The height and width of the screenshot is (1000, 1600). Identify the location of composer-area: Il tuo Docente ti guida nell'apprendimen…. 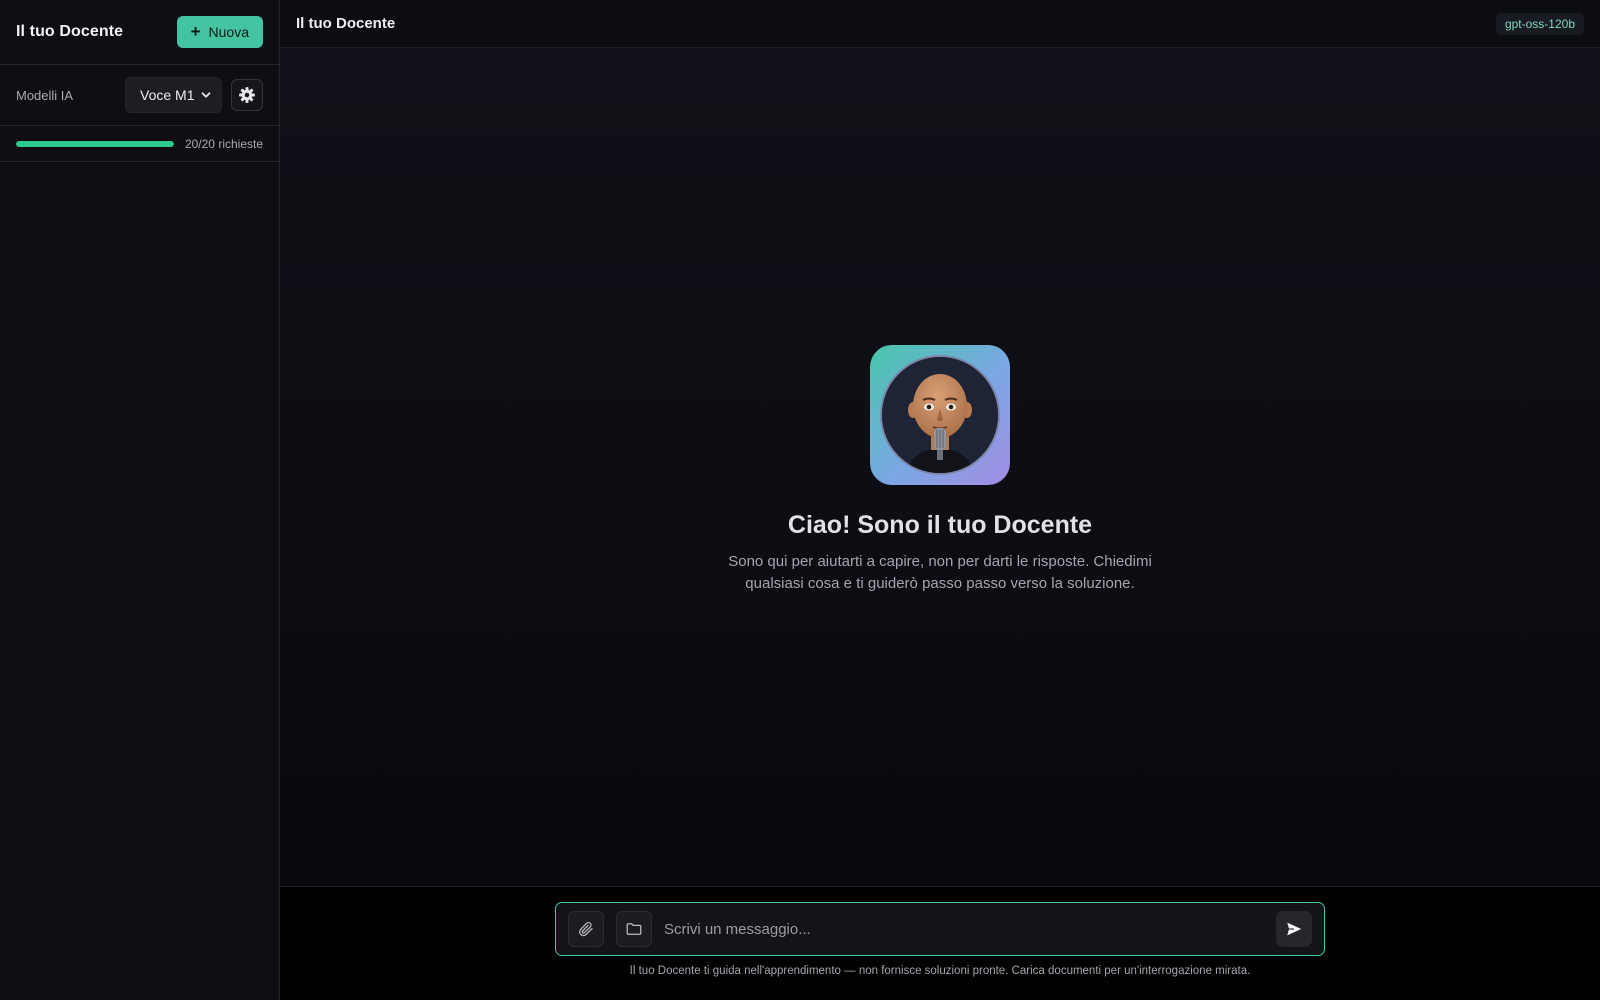
(940, 943).